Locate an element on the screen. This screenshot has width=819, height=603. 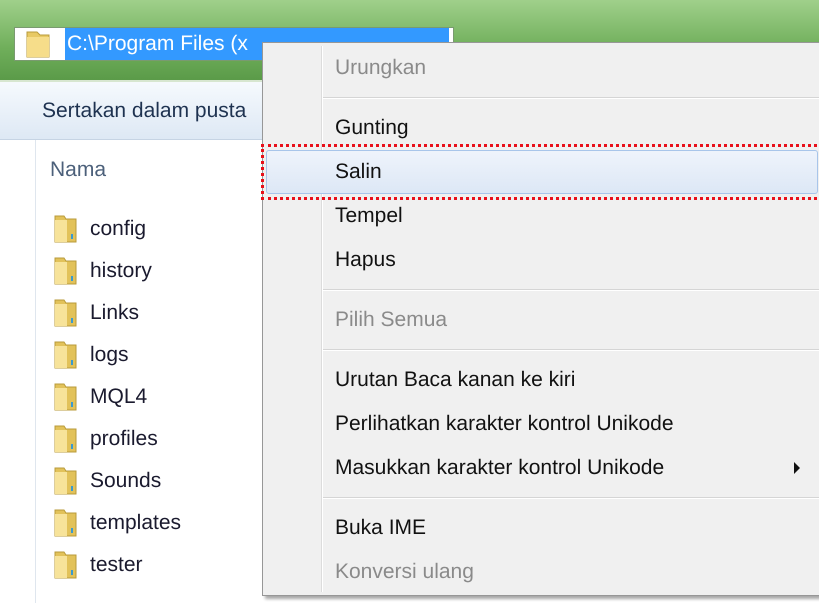
file-name: config is located at coordinates (118, 228).